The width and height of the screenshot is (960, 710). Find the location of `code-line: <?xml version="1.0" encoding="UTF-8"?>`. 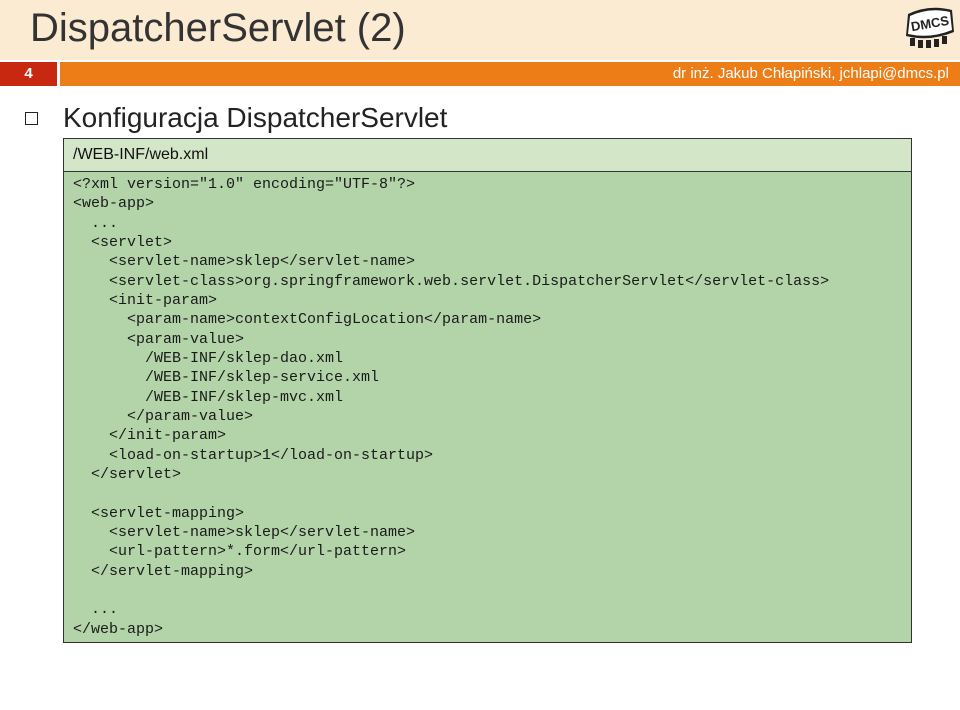

code-line: <?xml version="1.0" encoding="UTF-8"?> is located at coordinates (244, 184).